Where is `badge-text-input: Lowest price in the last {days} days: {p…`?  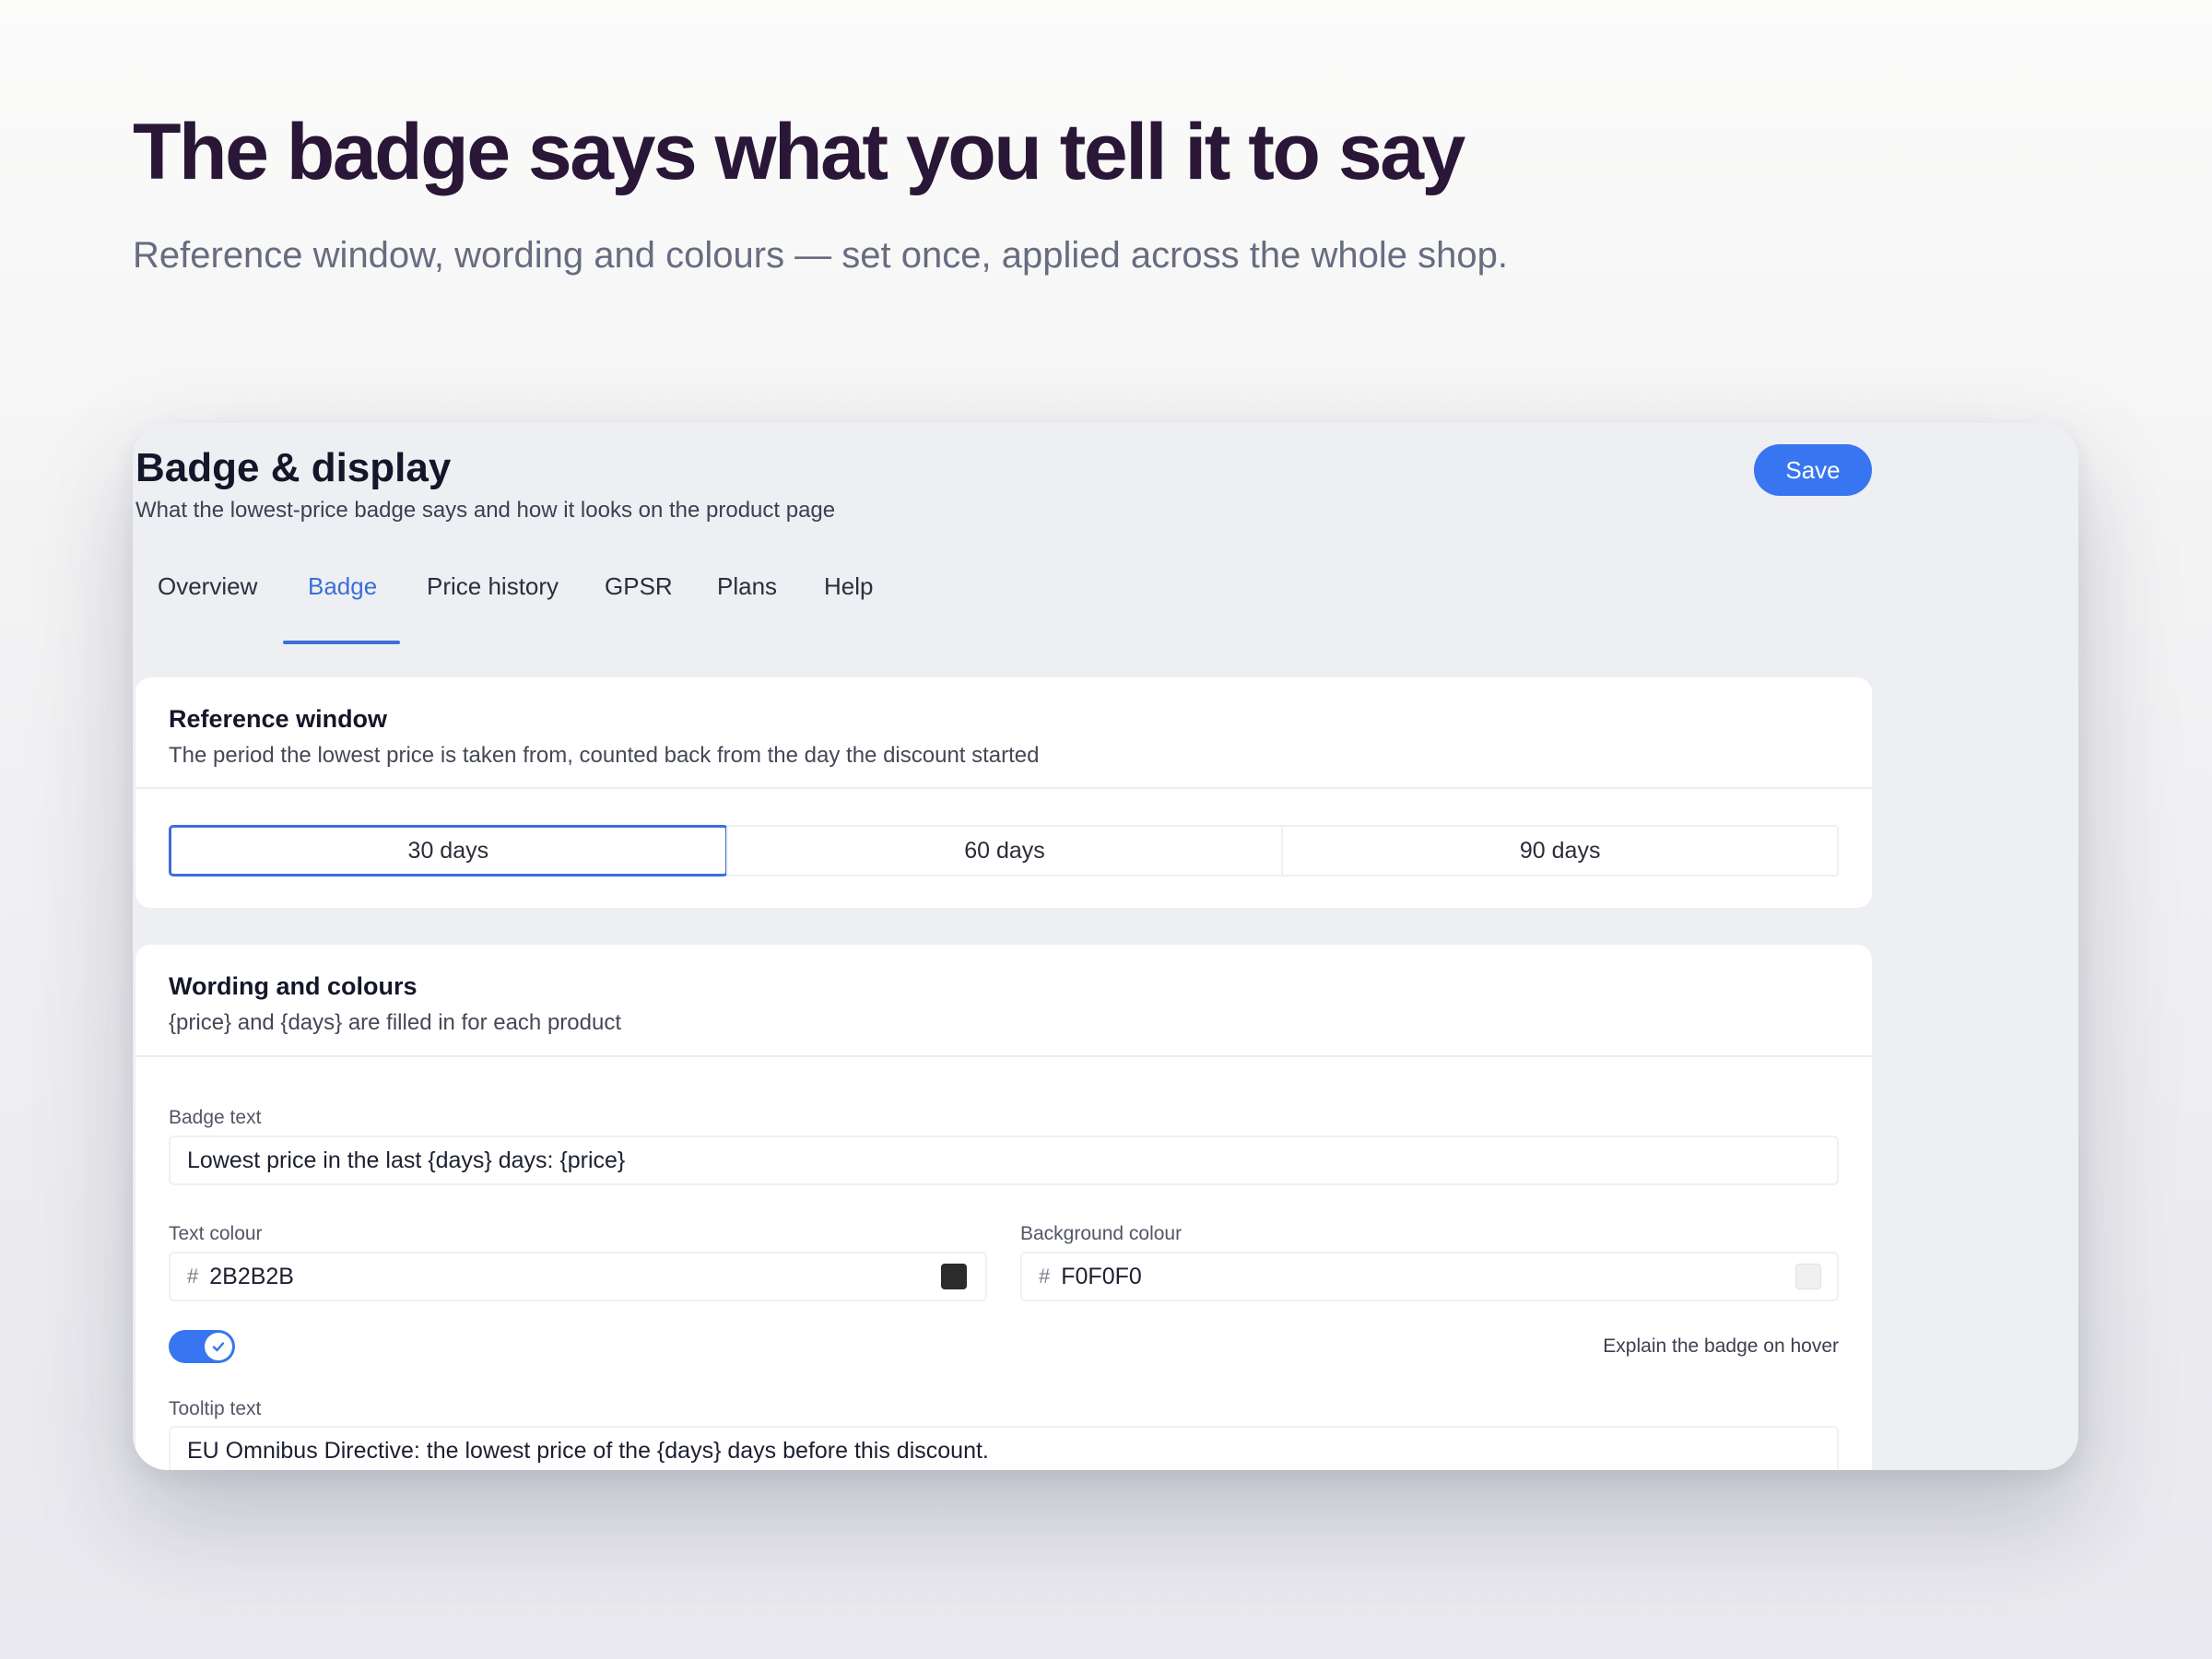 badge-text-input: Lowest price in the last {days} days: {p… is located at coordinates (1004, 1160).